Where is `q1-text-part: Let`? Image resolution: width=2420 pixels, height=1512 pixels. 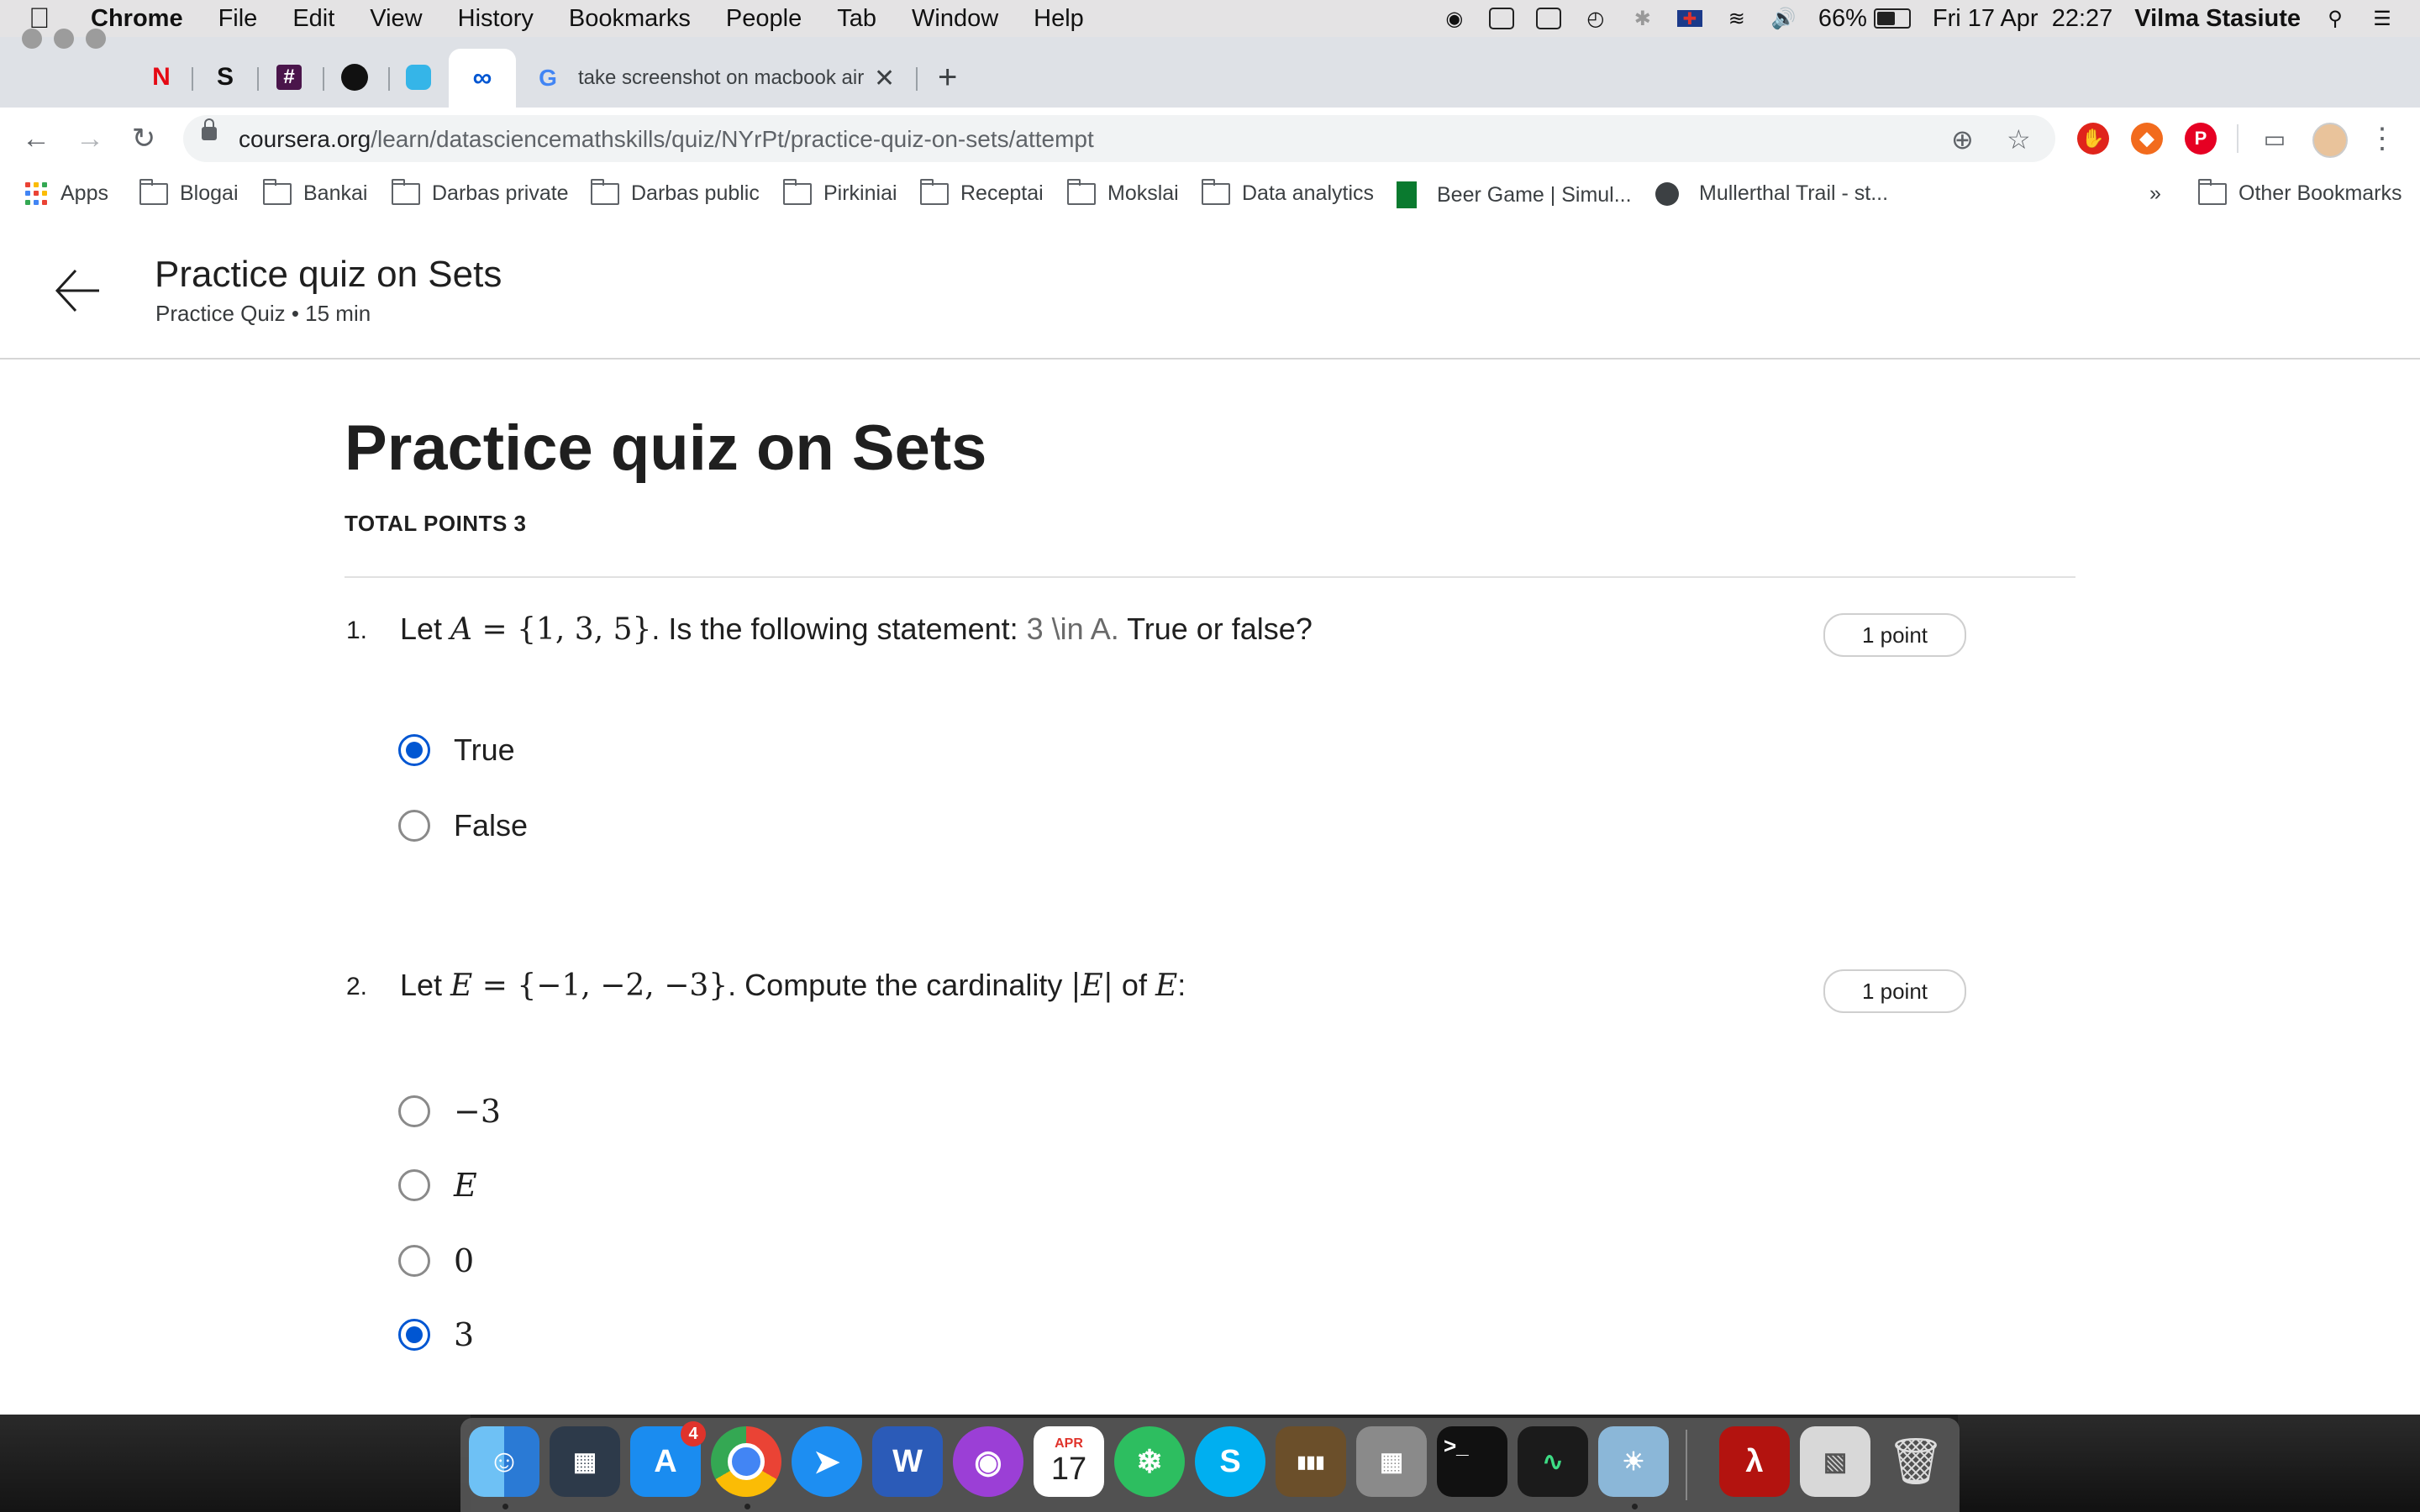 q1-text-part: Let is located at coordinates (426, 629).